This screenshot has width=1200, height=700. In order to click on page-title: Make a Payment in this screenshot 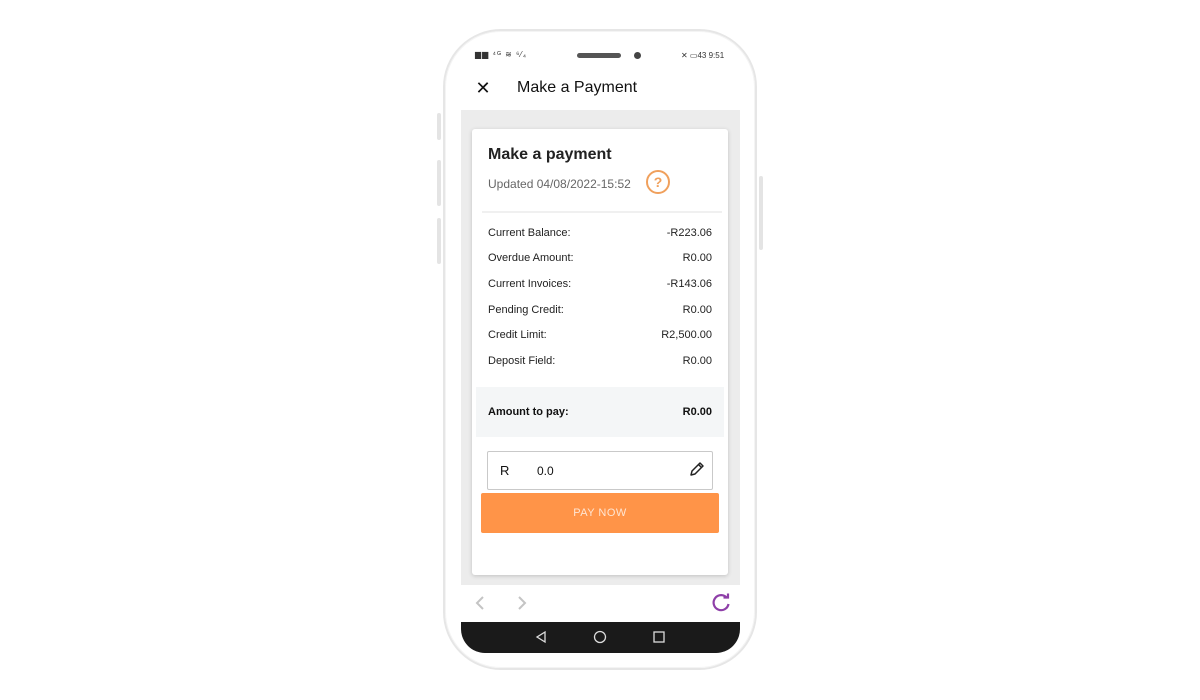, I will do `click(577, 87)`.